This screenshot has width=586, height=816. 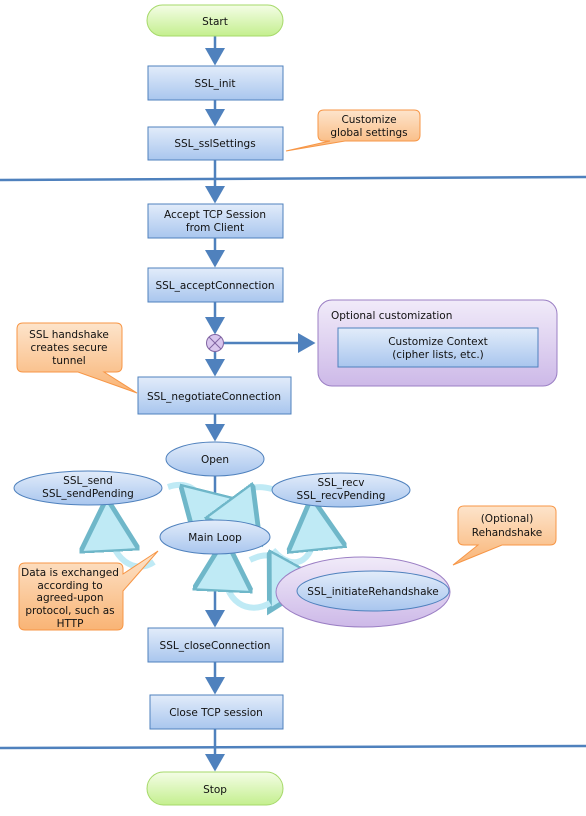 I want to click on callout-text: SSL handshake, so click(x=69, y=335).